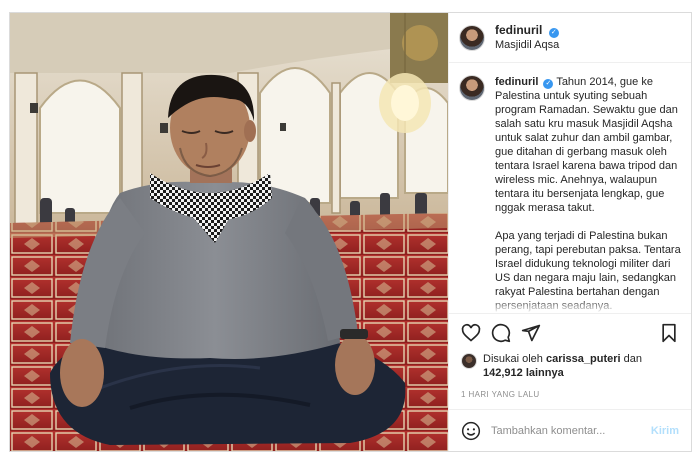 The width and height of the screenshot is (700, 464). I want to click on heart-icon, so click(471, 333).